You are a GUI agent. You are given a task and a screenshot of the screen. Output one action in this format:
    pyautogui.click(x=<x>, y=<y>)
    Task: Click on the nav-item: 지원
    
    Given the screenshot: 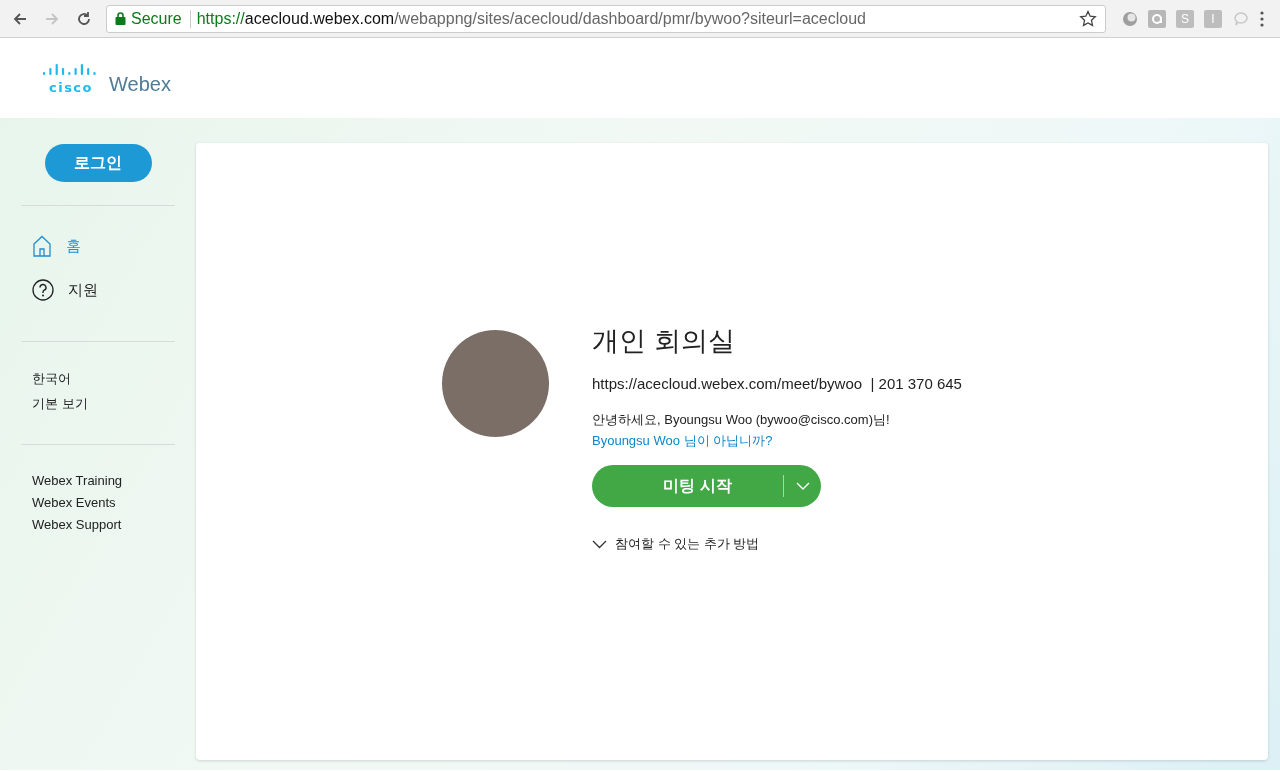 What is the action you would take?
    pyautogui.click(x=98, y=290)
    